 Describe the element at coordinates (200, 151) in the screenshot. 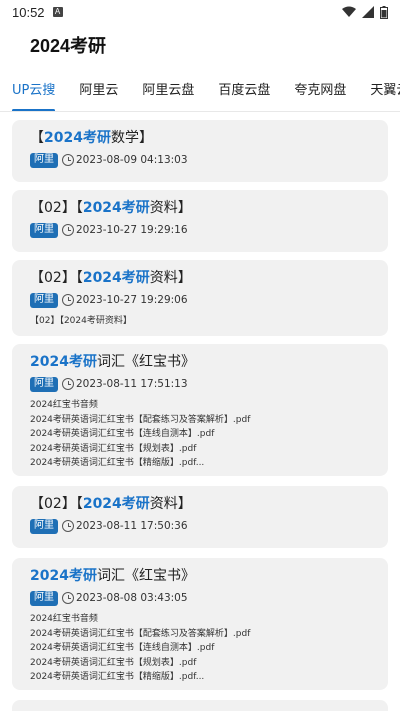

I see `result-card: 【2024考研数学】 阿里 2023-08-09 04:13:03` at that location.